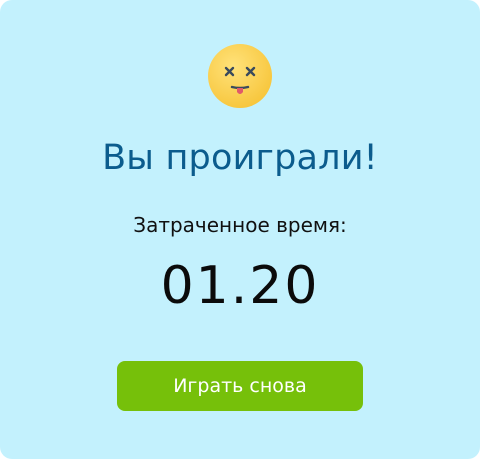 Image resolution: width=480 pixels, height=459 pixels. What do you see at coordinates (240, 76) in the screenshot?
I see `dizzy-face-icon` at bounding box center [240, 76].